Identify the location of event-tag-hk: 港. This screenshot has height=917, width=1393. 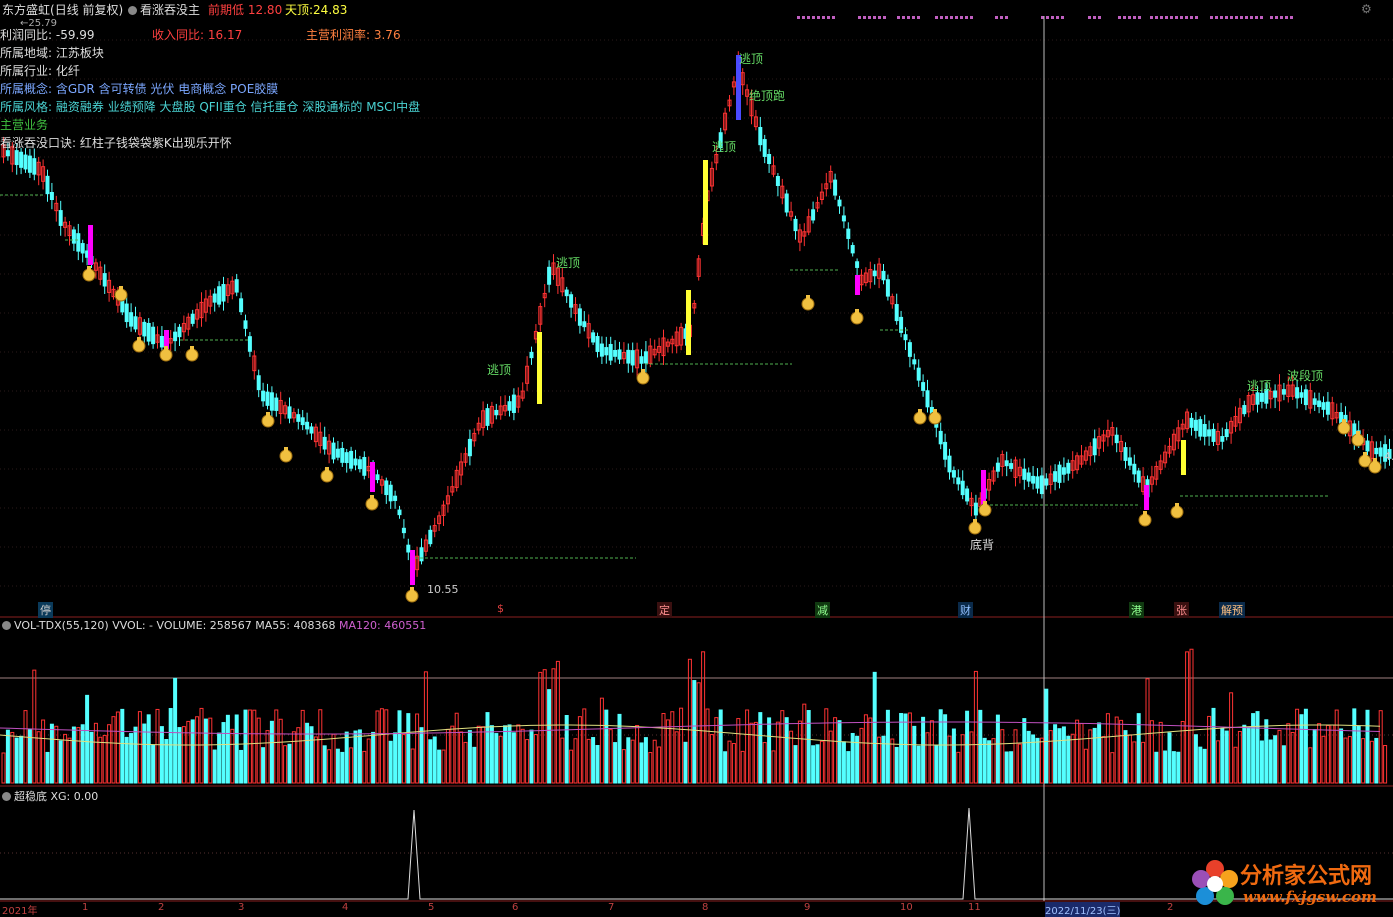
(1136, 610).